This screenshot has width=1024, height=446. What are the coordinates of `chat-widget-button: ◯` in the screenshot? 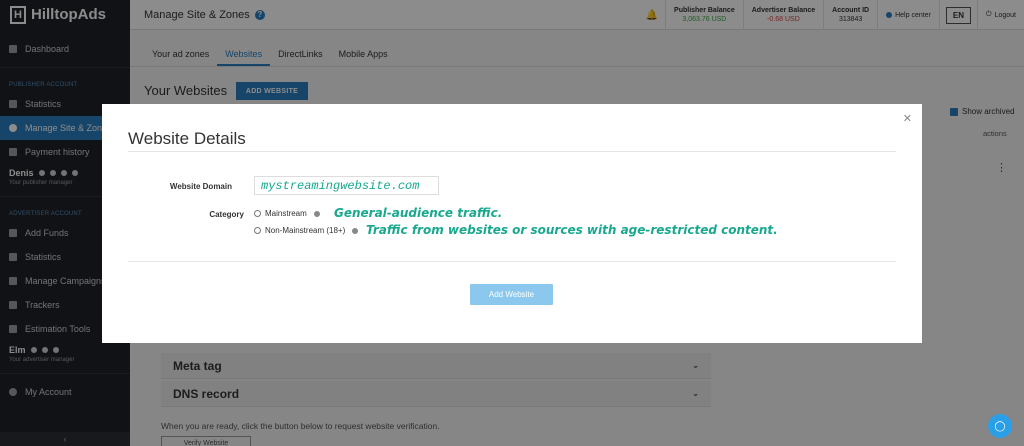 It's located at (1000, 426).